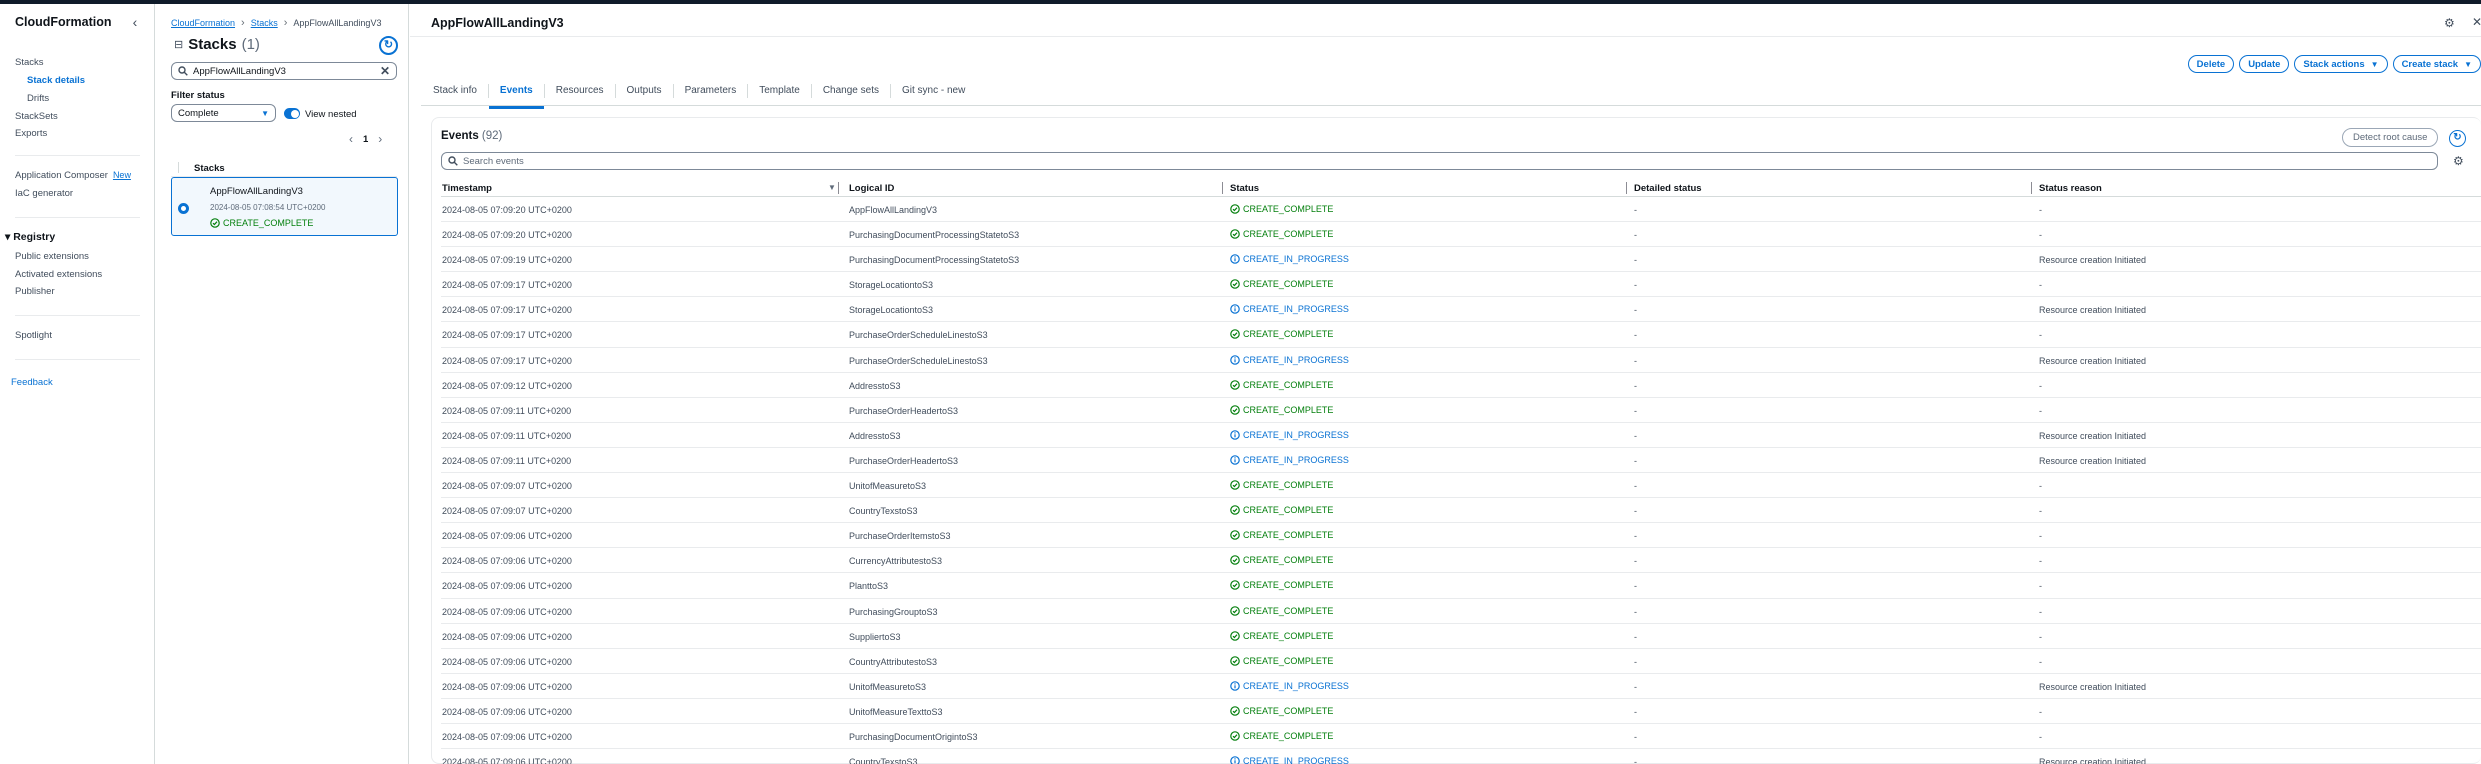  I want to click on nav-divider, so click(77, 359).